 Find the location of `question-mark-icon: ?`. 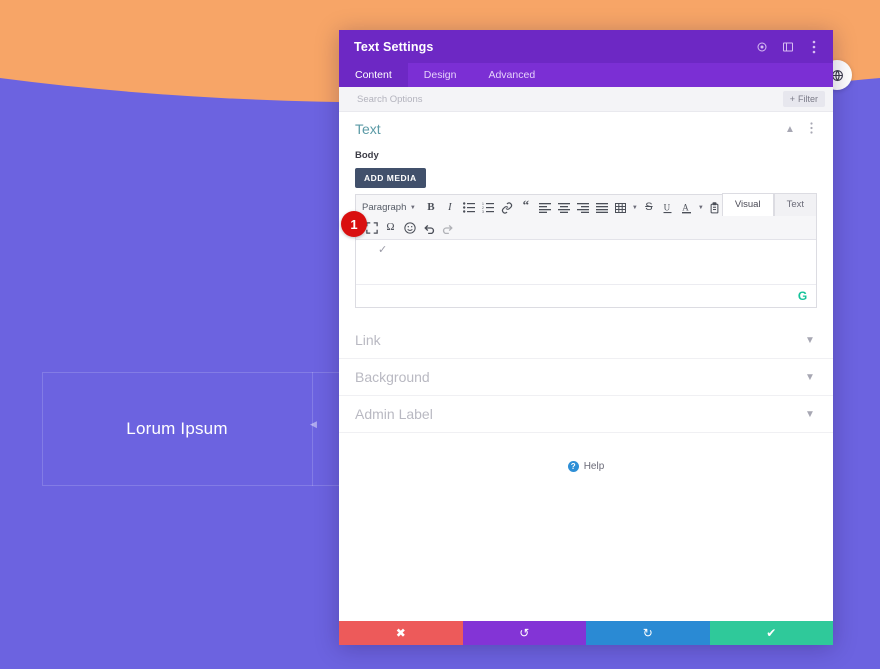

question-mark-icon: ? is located at coordinates (573, 466).